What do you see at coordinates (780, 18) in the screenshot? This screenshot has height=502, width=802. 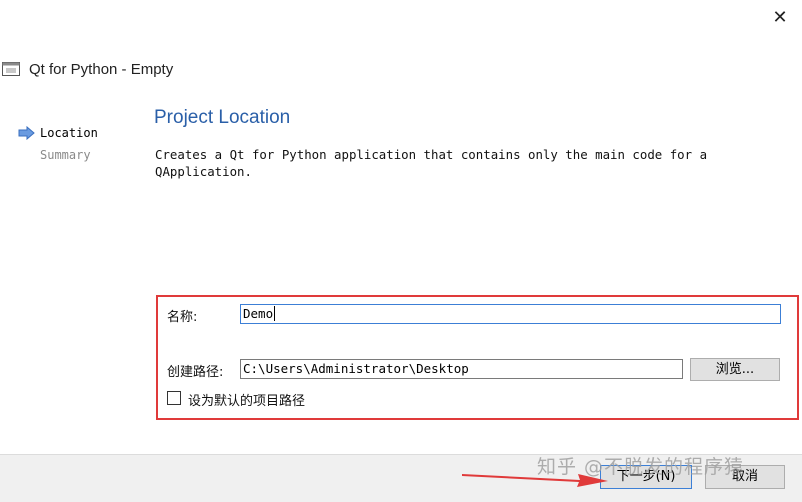 I see `close-button: ✕` at bounding box center [780, 18].